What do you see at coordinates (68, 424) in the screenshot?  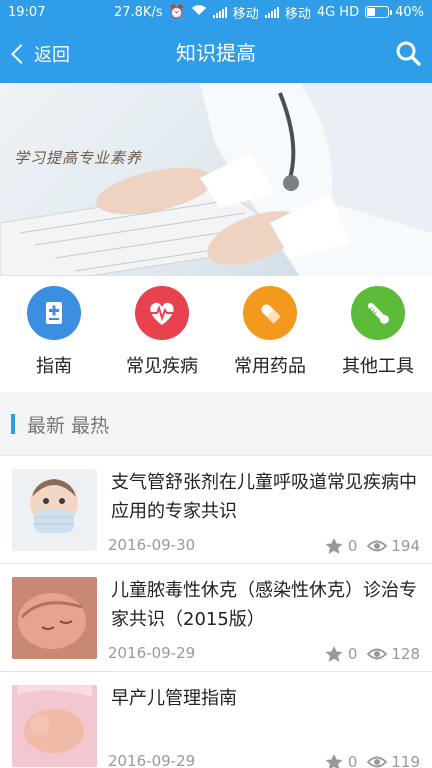 I see `section-title: 最新 最热` at bounding box center [68, 424].